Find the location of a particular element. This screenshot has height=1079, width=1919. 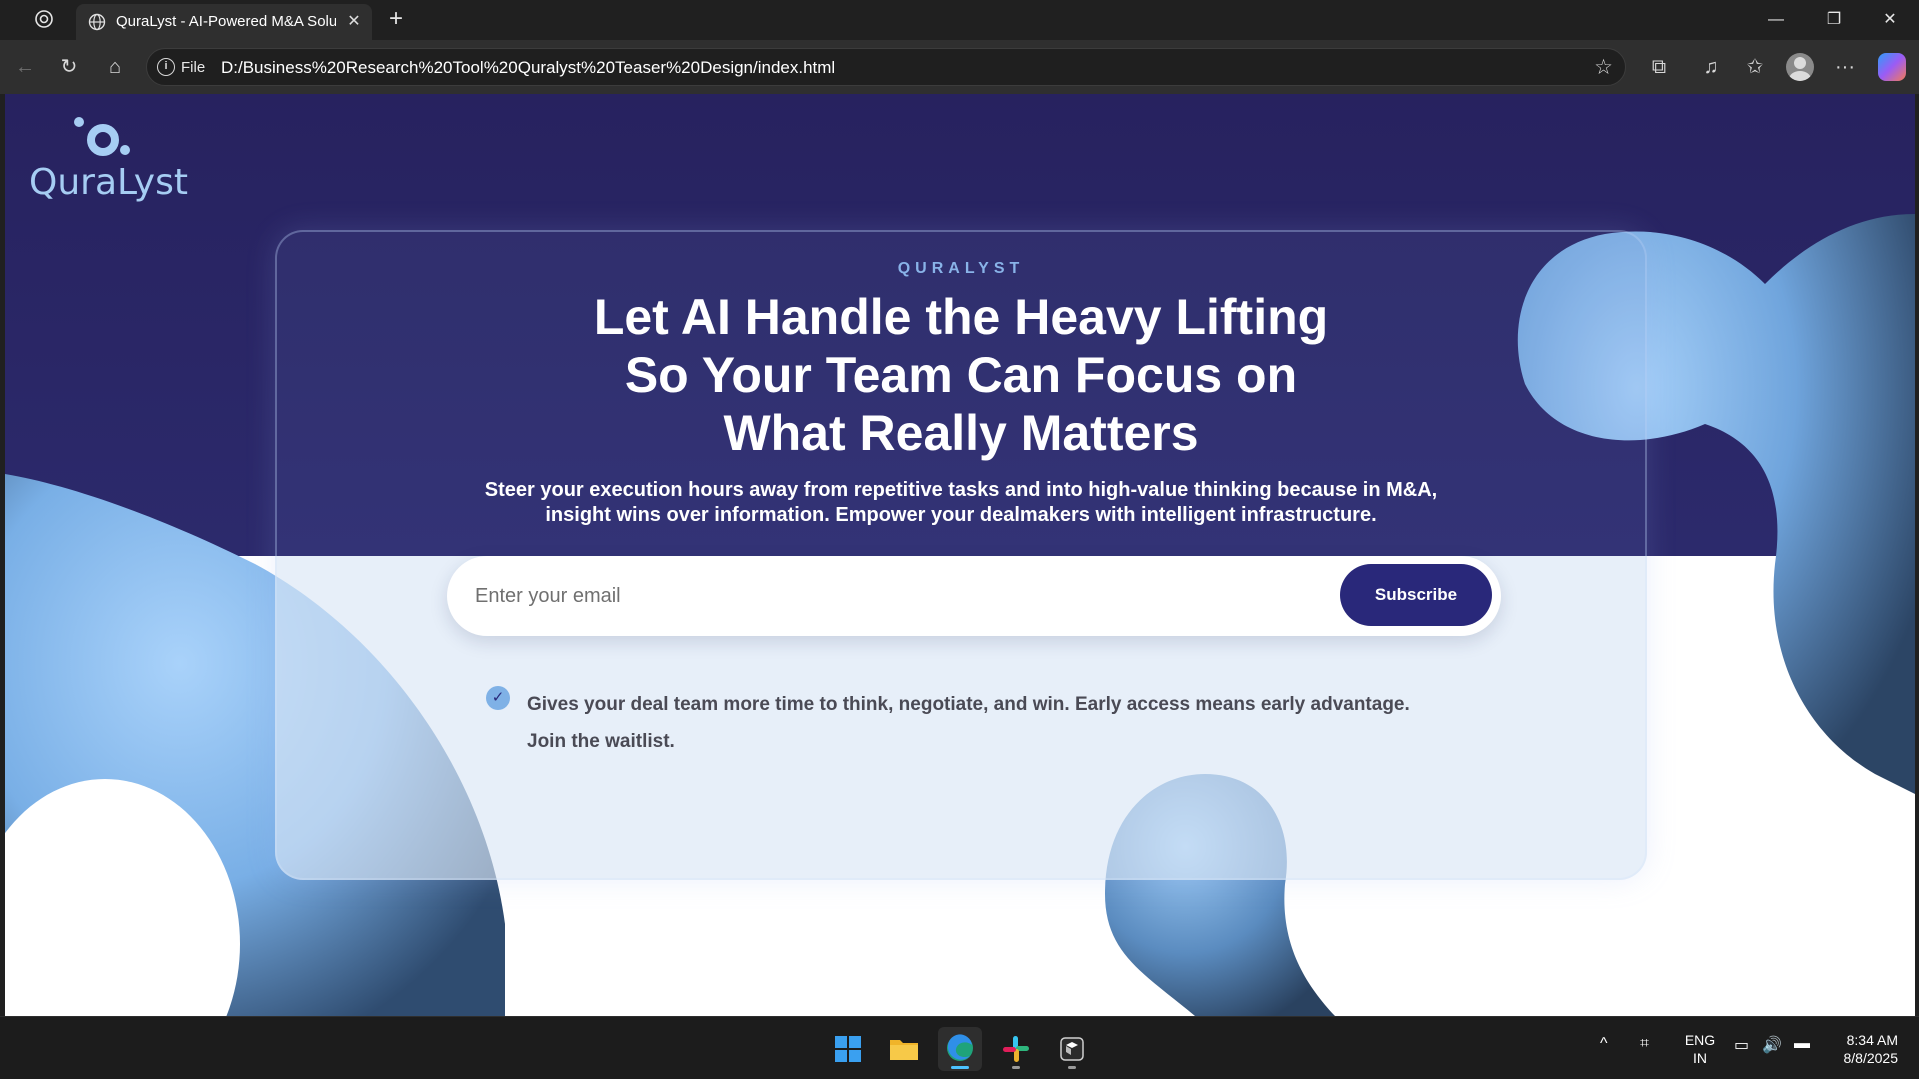

more-menu-icon: ··· is located at coordinates (1845, 67).